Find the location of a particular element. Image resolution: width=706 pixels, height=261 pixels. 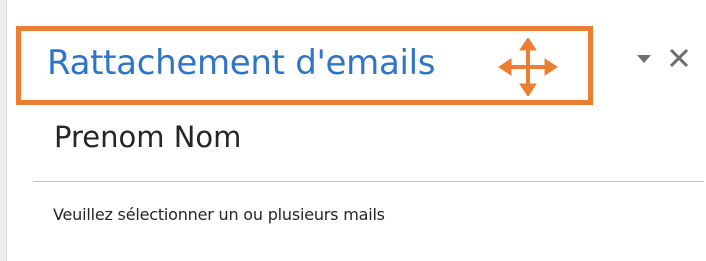

pane-title: Rattachement d'emails is located at coordinates (241, 63).